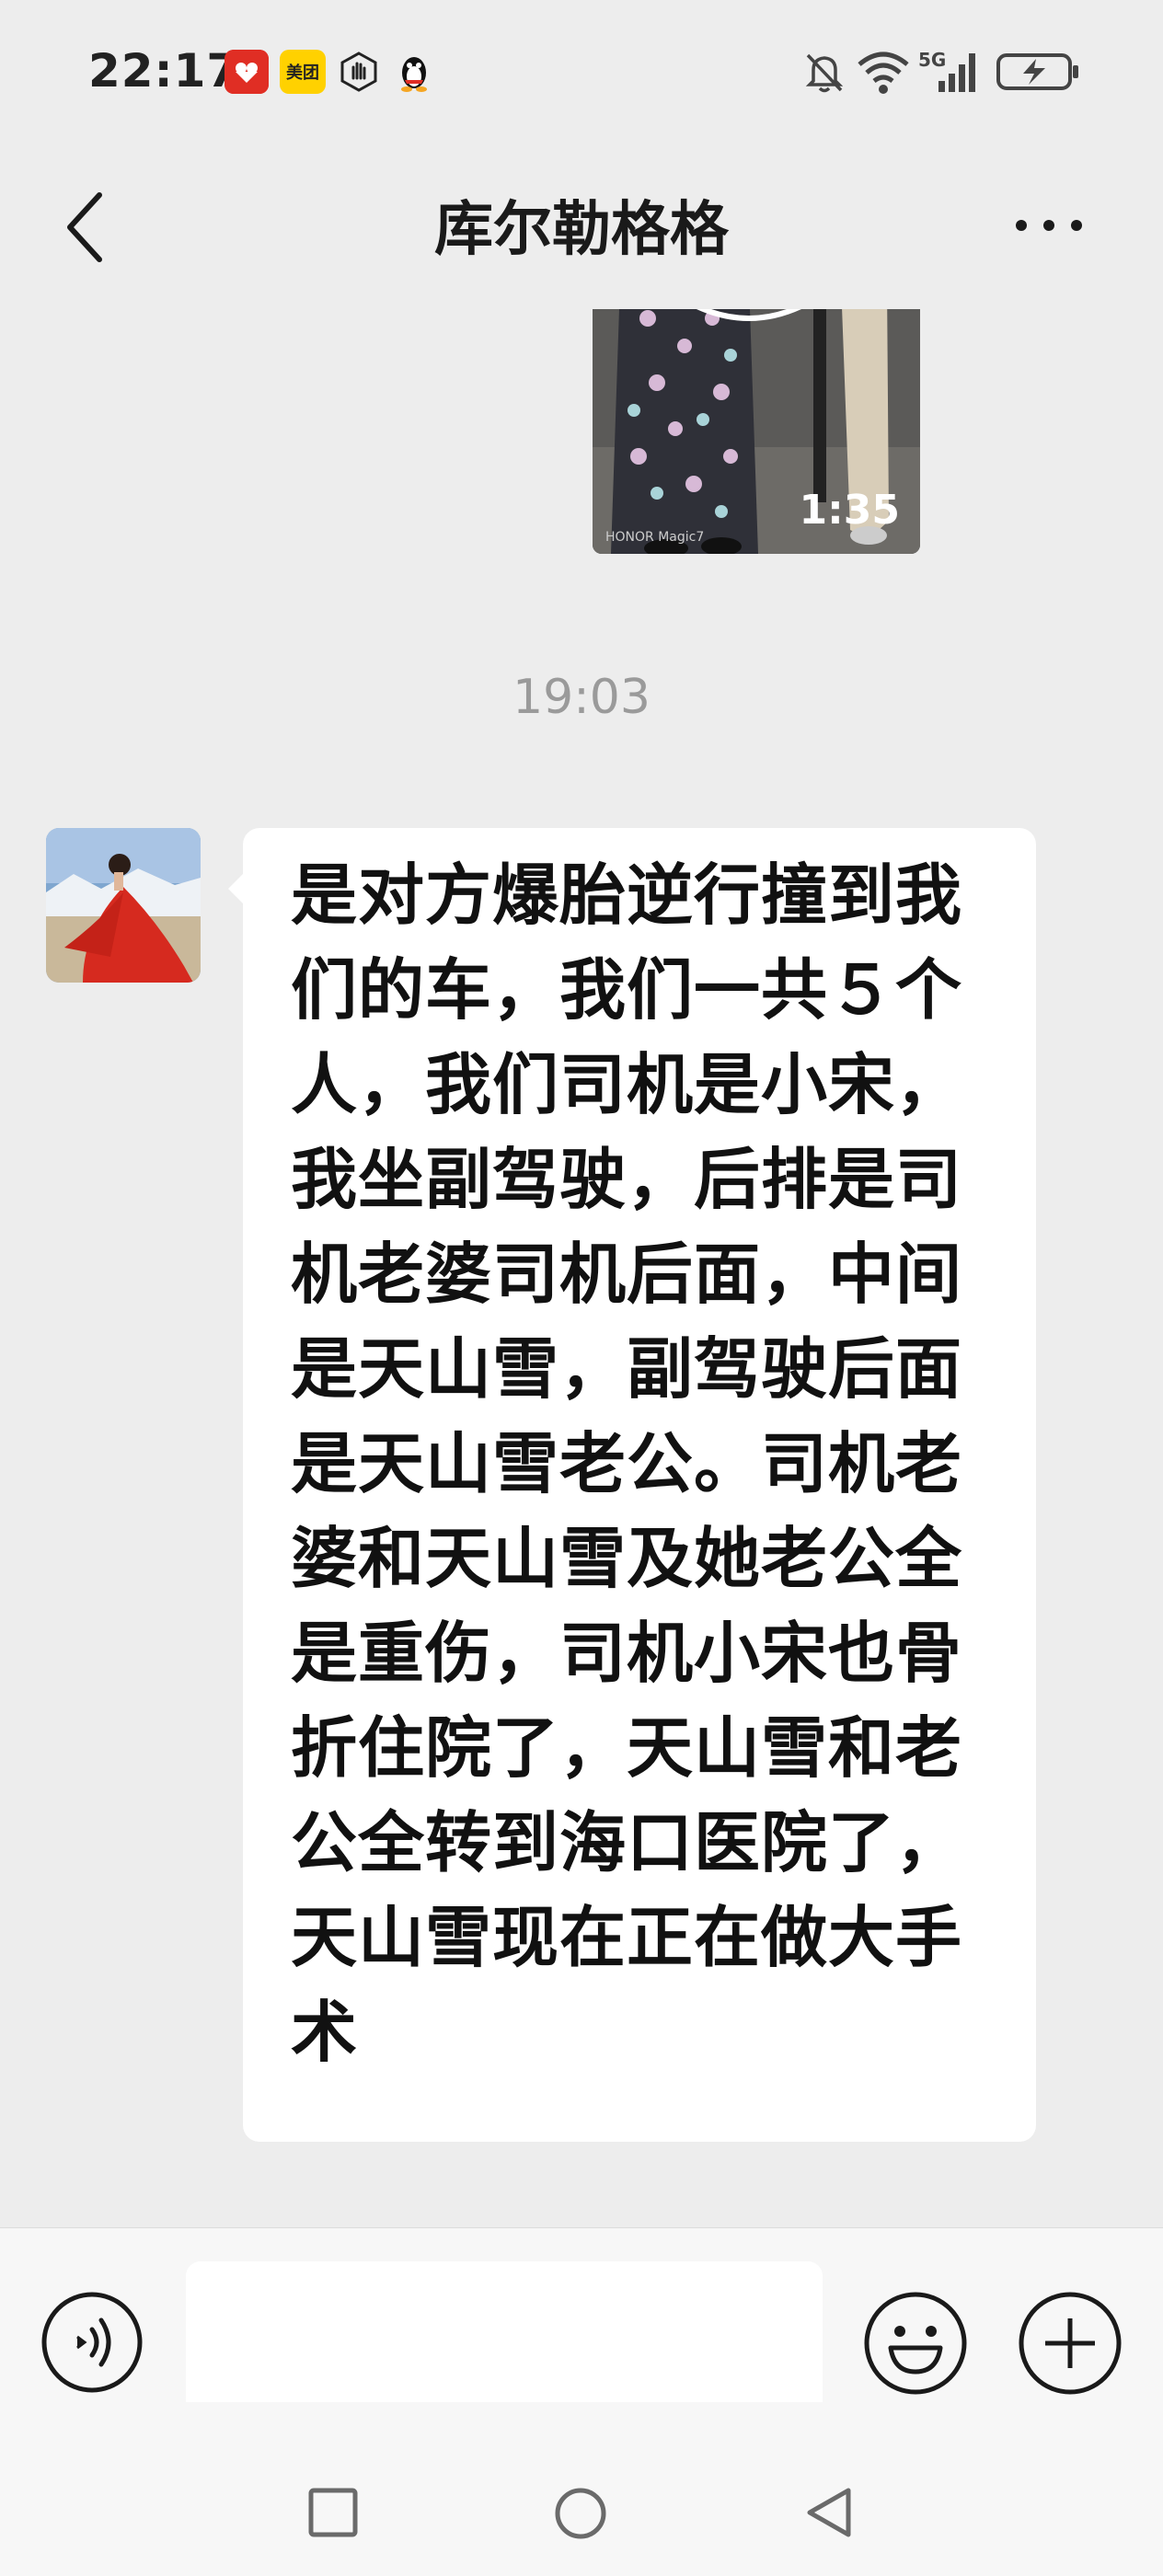 This screenshot has width=1163, height=2576. I want to click on input-bar, so click(581, 2323).